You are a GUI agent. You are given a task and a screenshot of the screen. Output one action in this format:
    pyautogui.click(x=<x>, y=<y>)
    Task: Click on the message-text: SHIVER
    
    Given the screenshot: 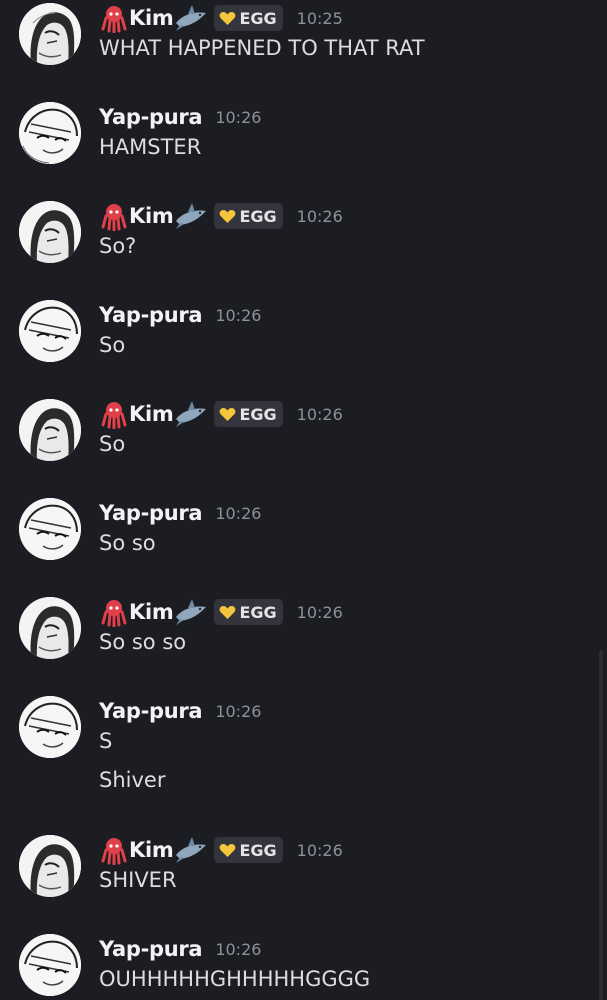 What is the action you would take?
    pyautogui.click(x=138, y=880)
    